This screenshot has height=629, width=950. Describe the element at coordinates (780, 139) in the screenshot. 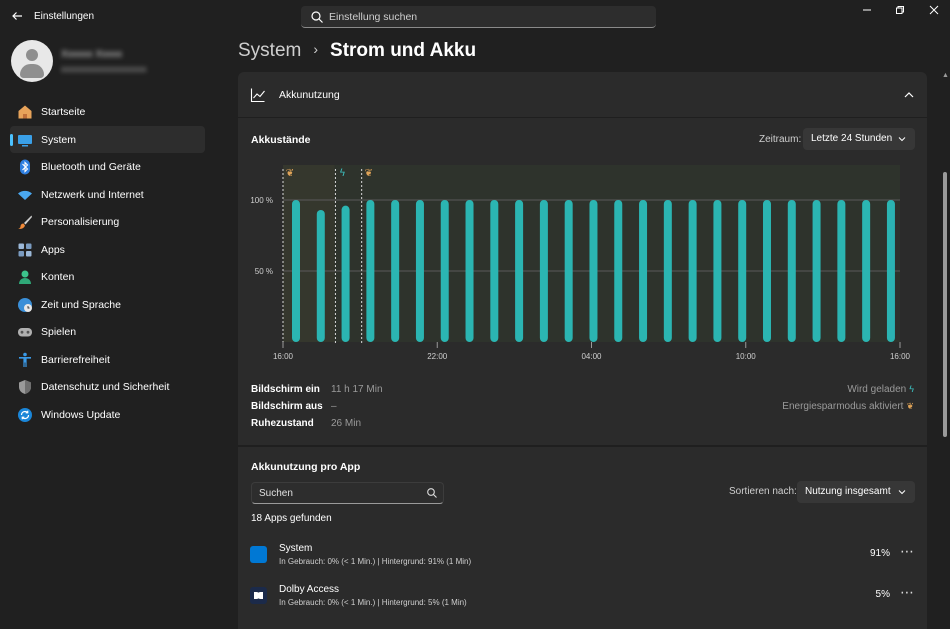

I see `period-label: Zeitraum:` at that location.